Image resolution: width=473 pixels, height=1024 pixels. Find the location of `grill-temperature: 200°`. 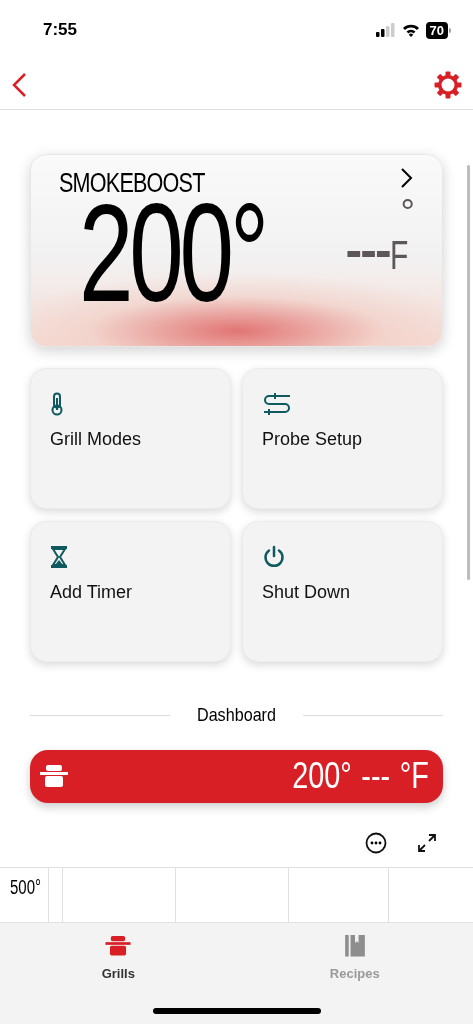

grill-temperature: 200° is located at coordinates (322, 776).